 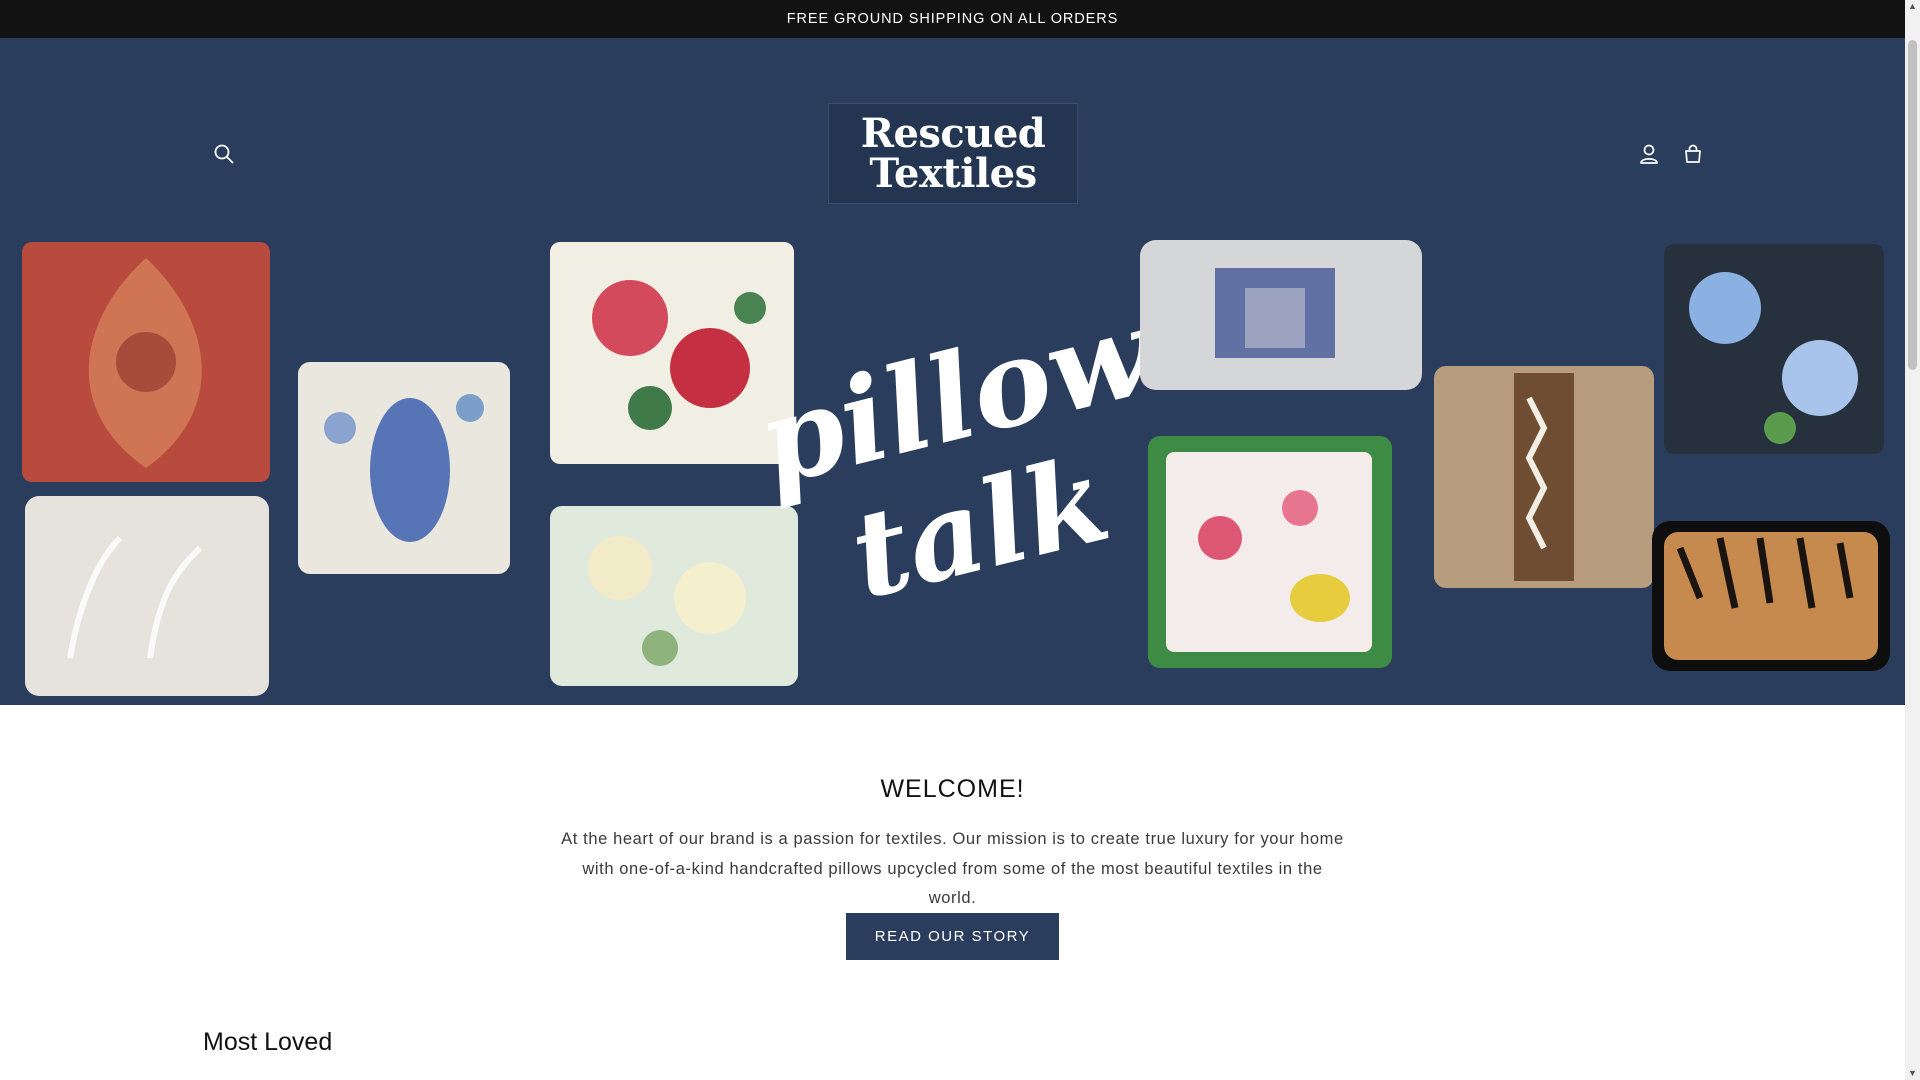 I want to click on welcome-heading: WELCOME!, so click(x=952, y=789).